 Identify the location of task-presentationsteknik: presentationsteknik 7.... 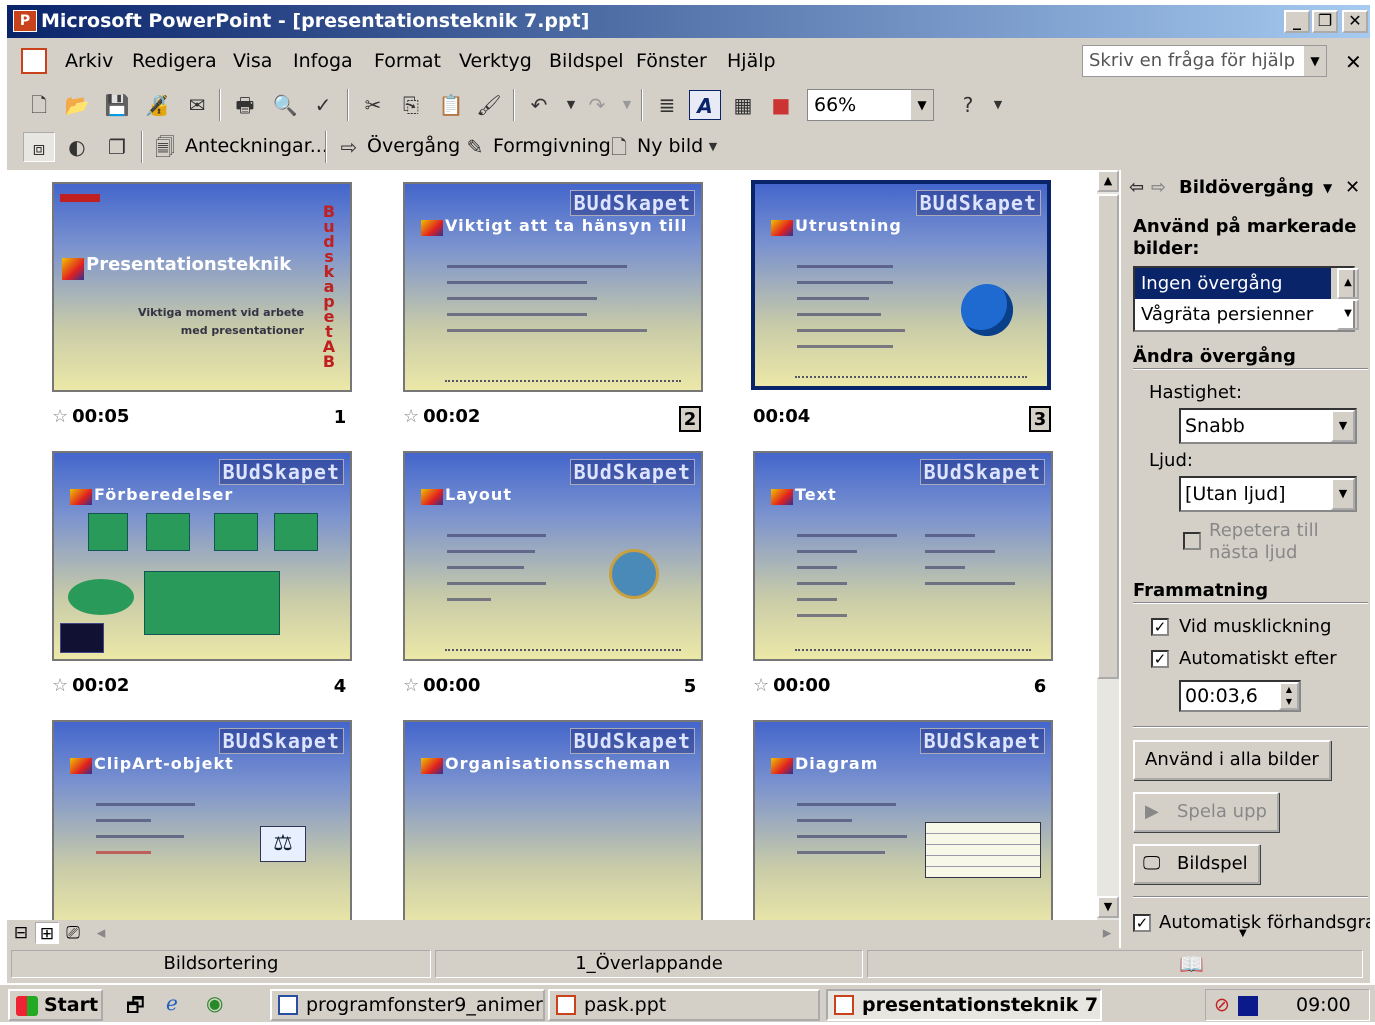
(964, 1005).